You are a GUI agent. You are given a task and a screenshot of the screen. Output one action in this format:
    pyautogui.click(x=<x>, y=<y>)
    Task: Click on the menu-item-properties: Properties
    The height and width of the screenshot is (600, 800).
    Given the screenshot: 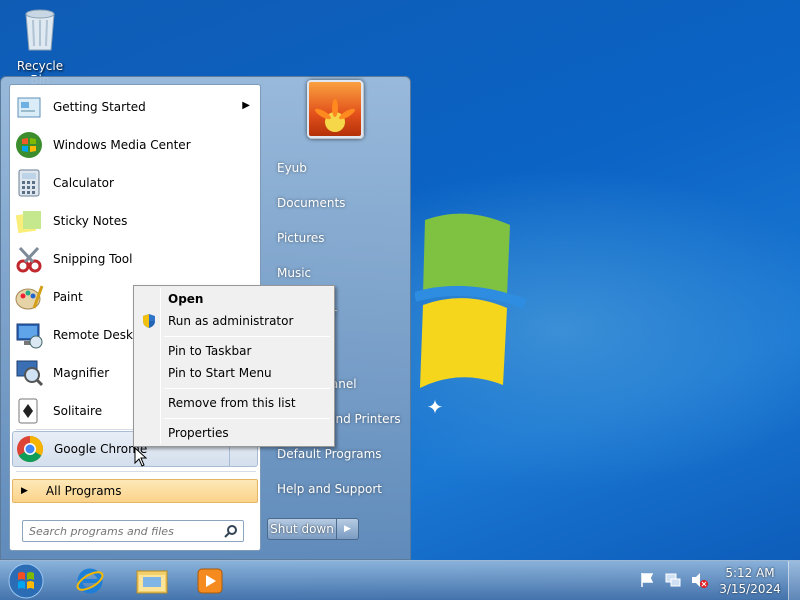 What is the action you would take?
    pyautogui.click(x=234, y=433)
    